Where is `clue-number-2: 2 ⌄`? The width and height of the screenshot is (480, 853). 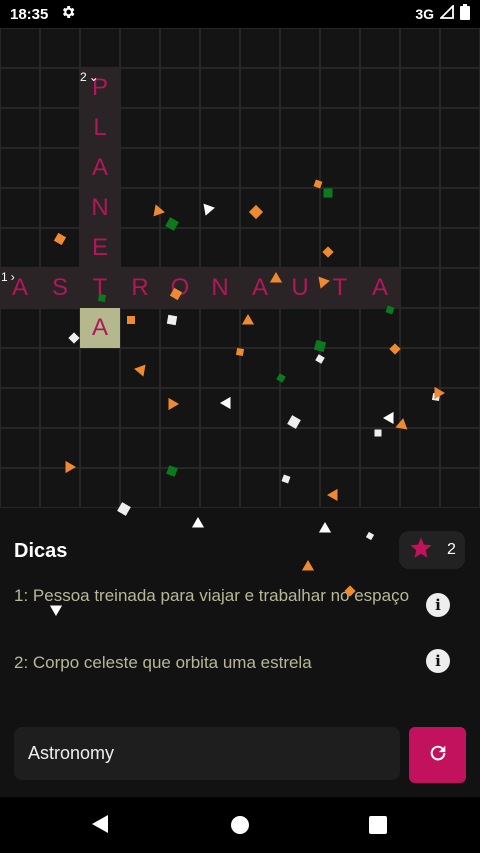 clue-number-2: 2 ⌄ is located at coordinates (89, 77).